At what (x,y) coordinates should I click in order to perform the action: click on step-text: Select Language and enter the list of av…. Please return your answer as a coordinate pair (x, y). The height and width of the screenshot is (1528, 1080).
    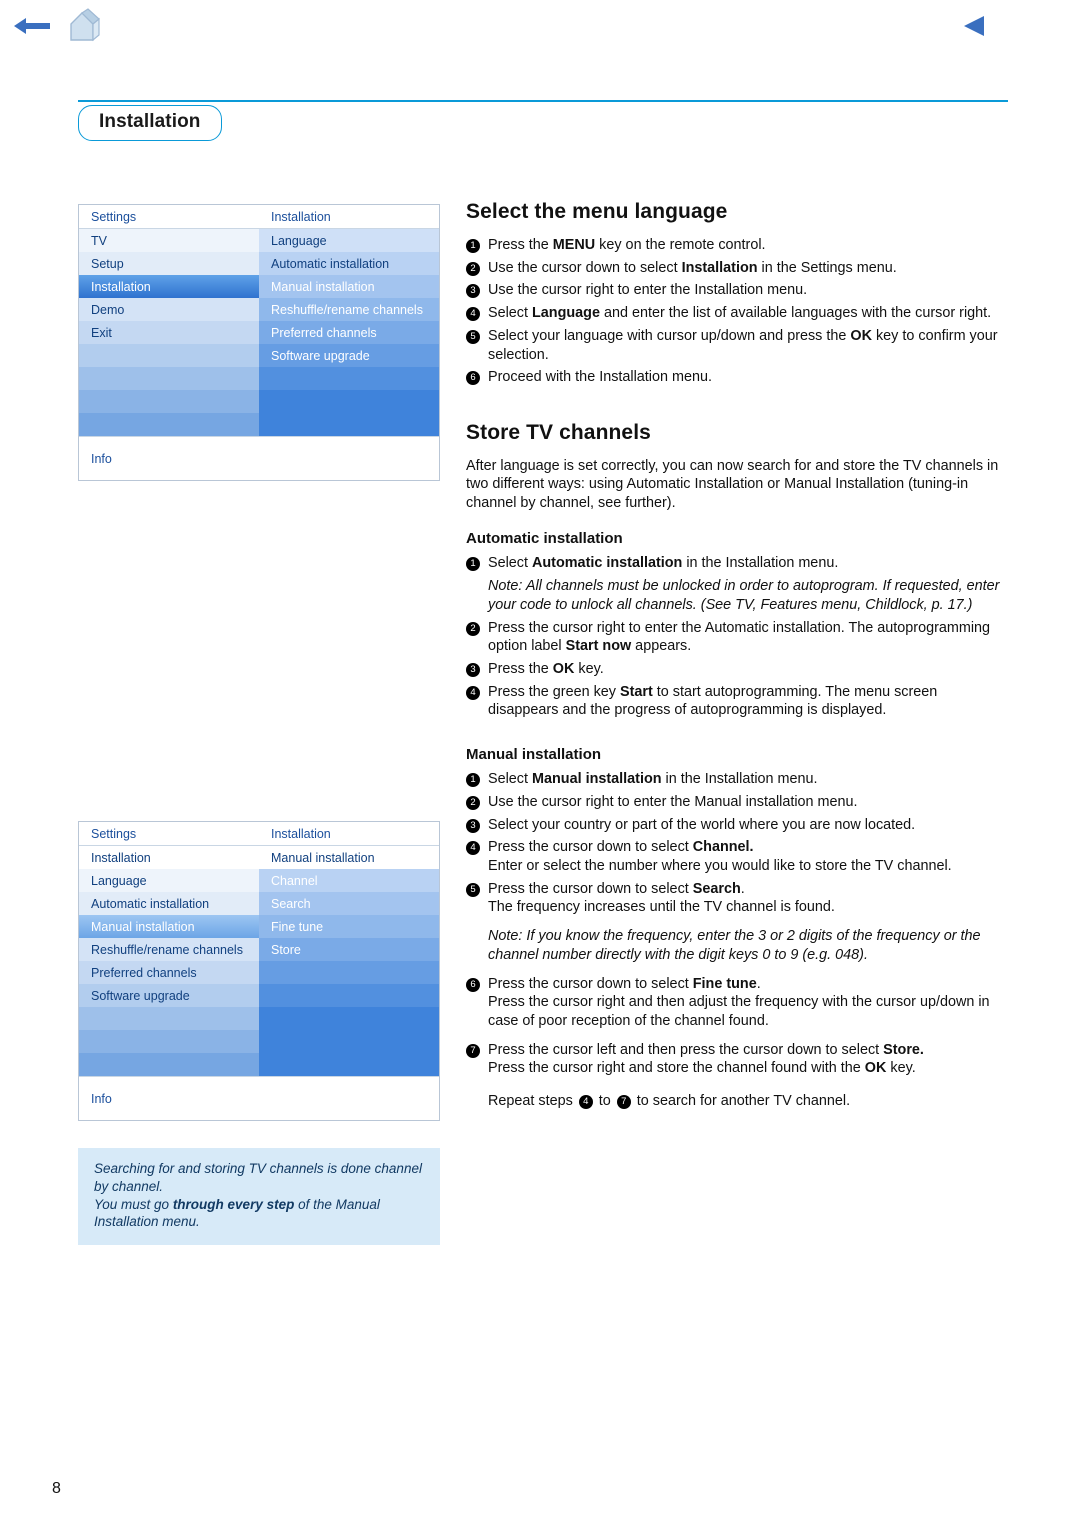
    Looking at the image, I should click on (740, 313).